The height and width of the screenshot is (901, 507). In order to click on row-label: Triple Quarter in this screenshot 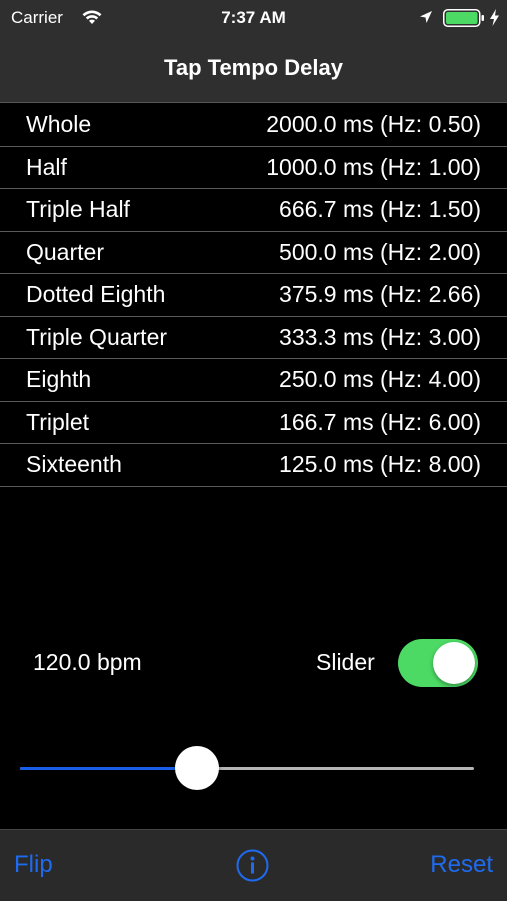, I will do `click(97, 336)`.